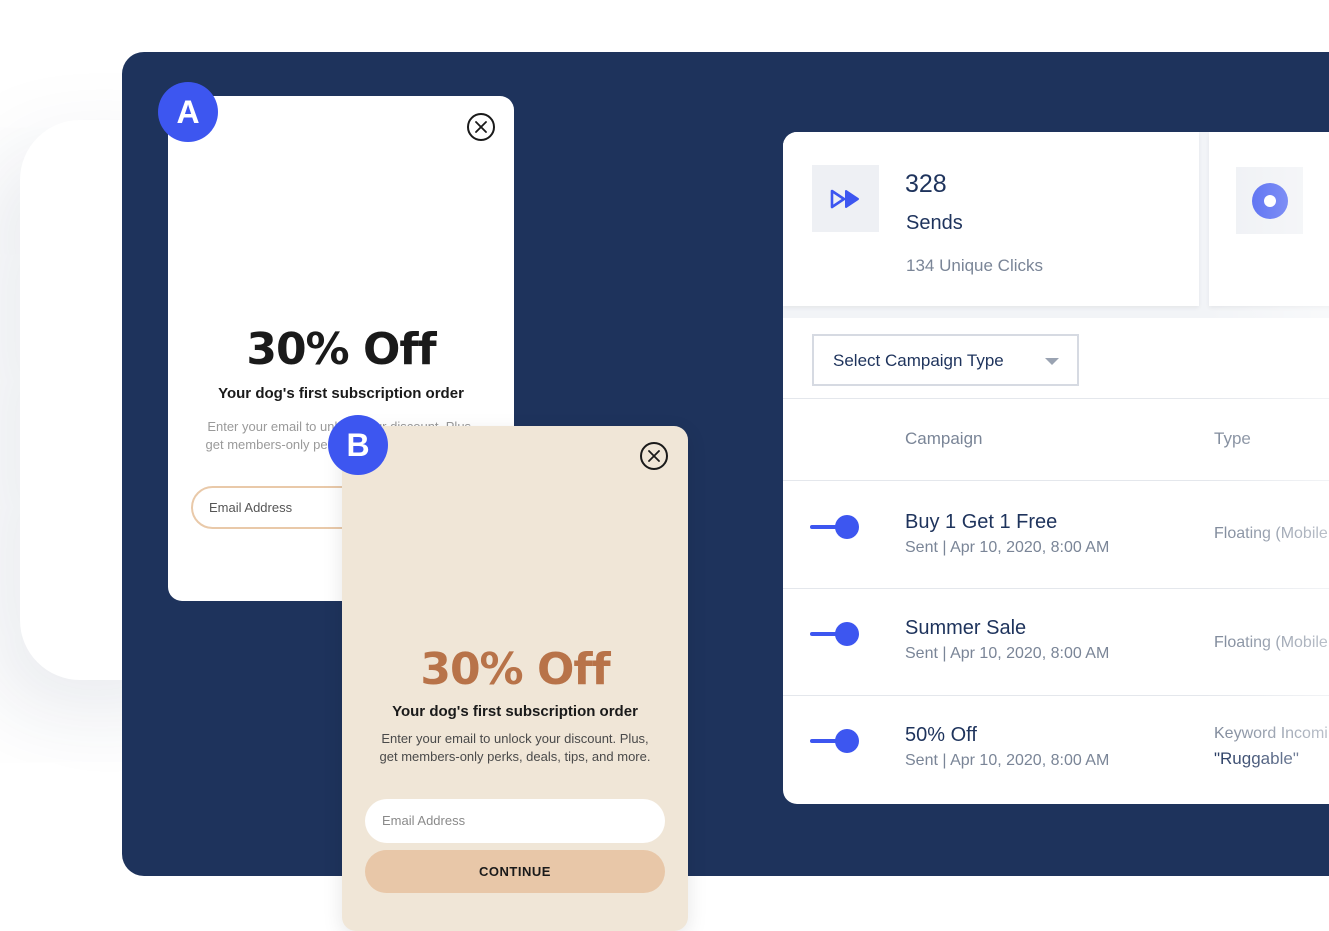  I want to click on unique-clicks: 134 Unique Clicks, so click(975, 265).